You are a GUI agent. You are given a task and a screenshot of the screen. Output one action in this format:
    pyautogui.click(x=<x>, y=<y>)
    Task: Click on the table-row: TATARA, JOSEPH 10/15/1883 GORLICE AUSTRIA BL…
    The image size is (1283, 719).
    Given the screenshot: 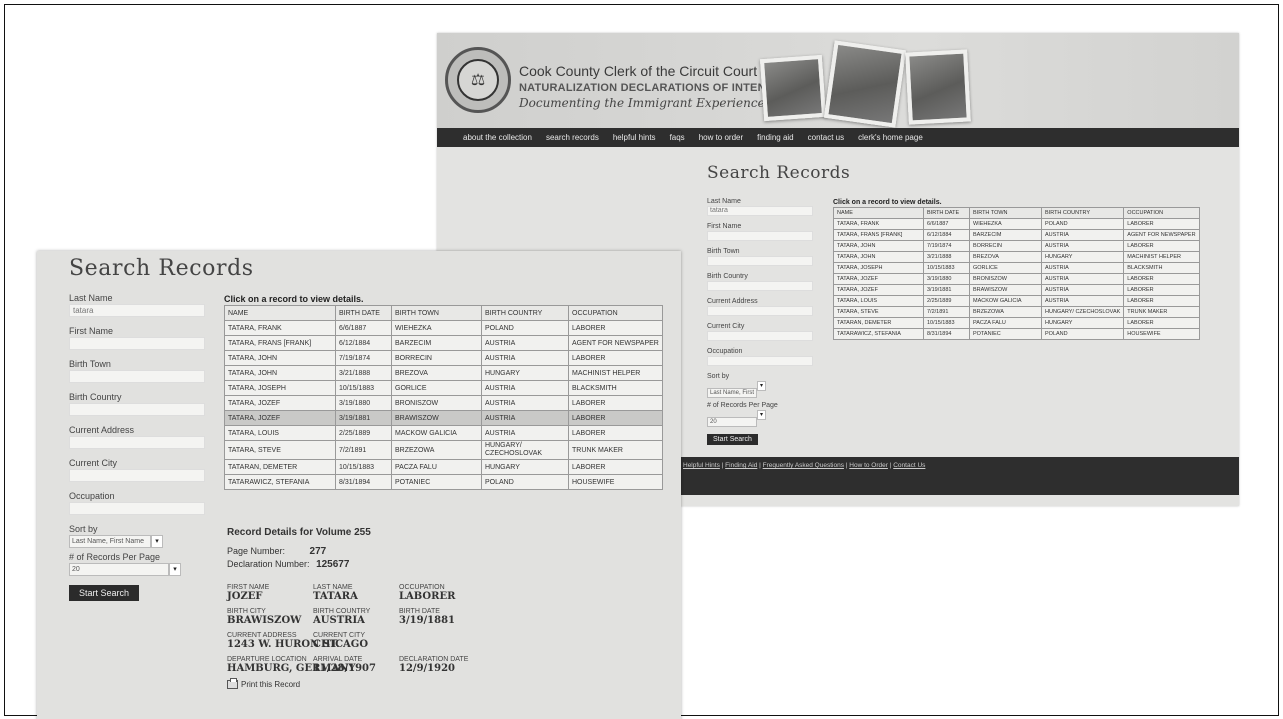 What is the action you would take?
    pyautogui.click(x=443, y=388)
    